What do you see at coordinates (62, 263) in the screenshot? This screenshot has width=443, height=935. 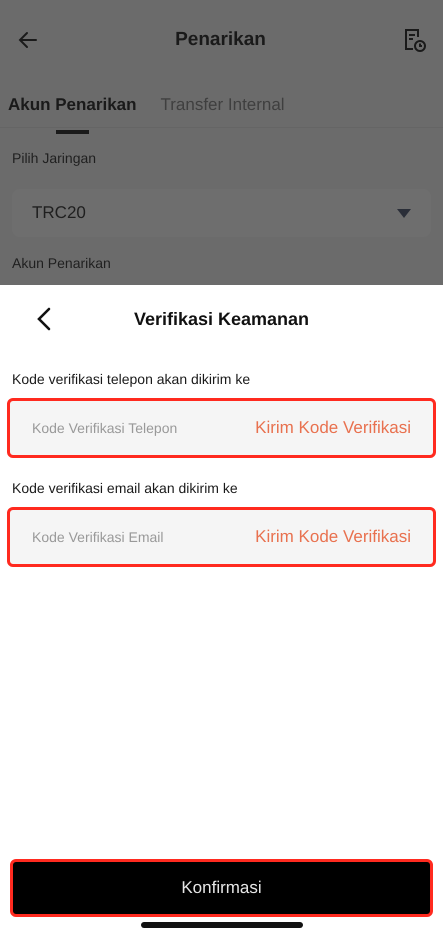 I see `field-label: Akun Penarikan` at bounding box center [62, 263].